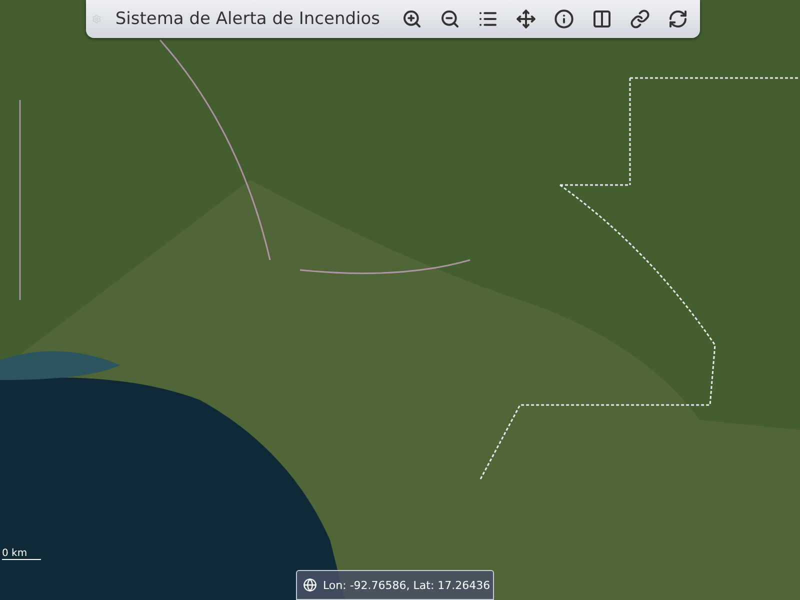 The image size is (800, 600). Describe the element at coordinates (22, 554) in the screenshot. I see `scale-bar: 0 km` at that location.